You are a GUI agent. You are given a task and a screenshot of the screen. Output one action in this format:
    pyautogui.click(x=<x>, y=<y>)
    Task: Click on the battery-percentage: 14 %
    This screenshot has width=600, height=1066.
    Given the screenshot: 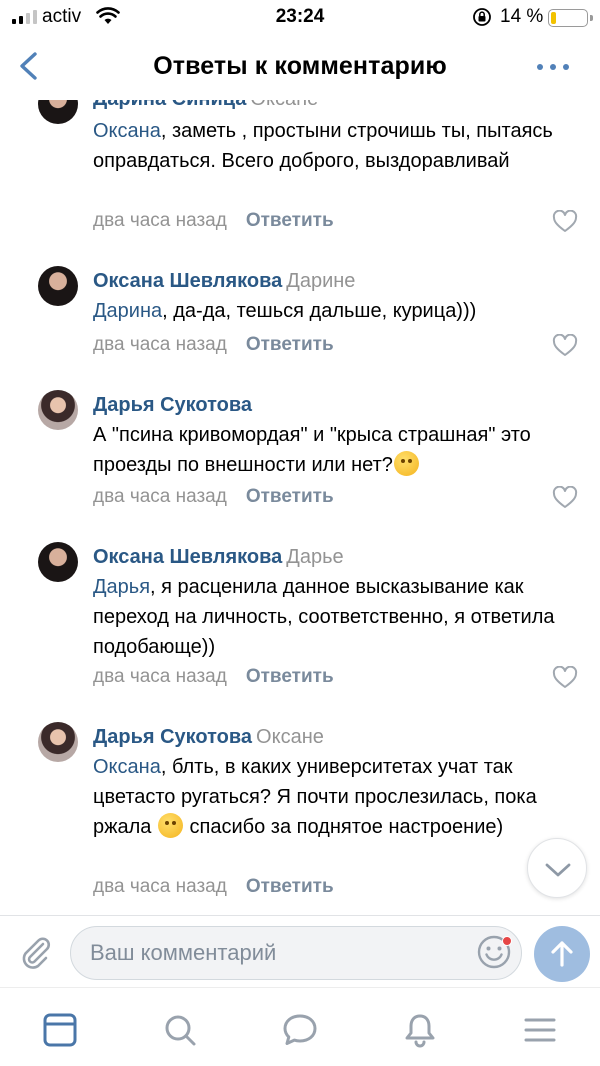 What is the action you would take?
    pyautogui.click(x=522, y=16)
    